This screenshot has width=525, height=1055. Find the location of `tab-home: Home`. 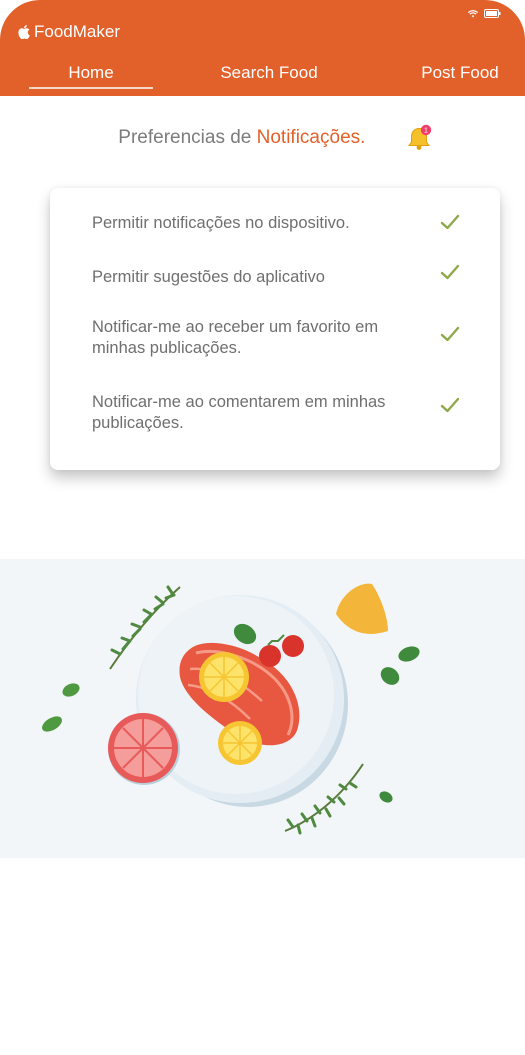

tab-home: Home is located at coordinates (91, 76).